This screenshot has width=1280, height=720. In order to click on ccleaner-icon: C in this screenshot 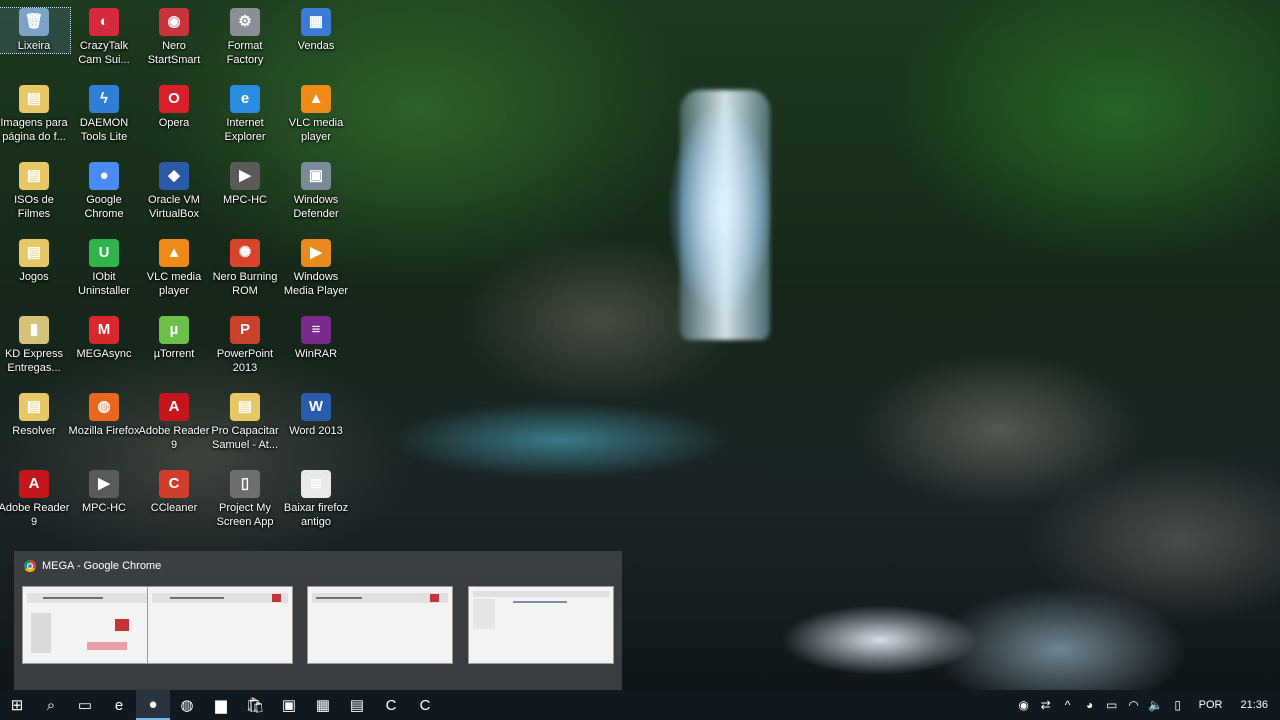, I will do `click(174, 484)`.